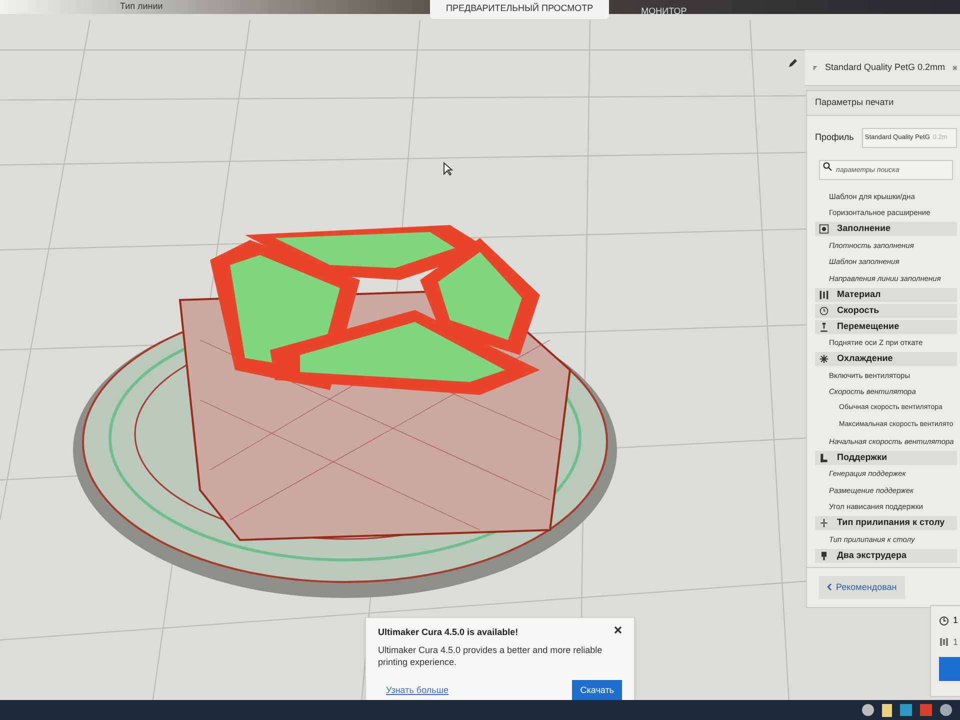 The width and height of the screenshot is (960, 720). I want to click on globe-icon, so click(946, 710).